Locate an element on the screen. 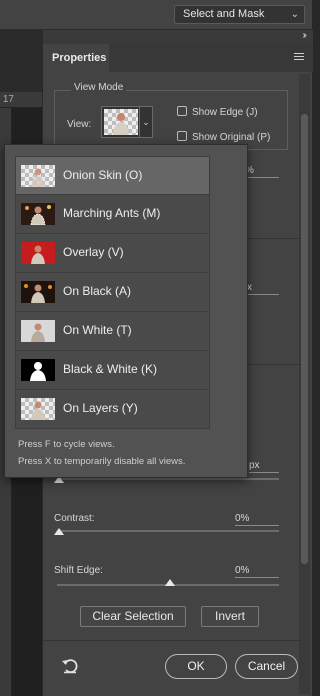  view-mode-picker: ⌄ is located at coordinates (127, 122).